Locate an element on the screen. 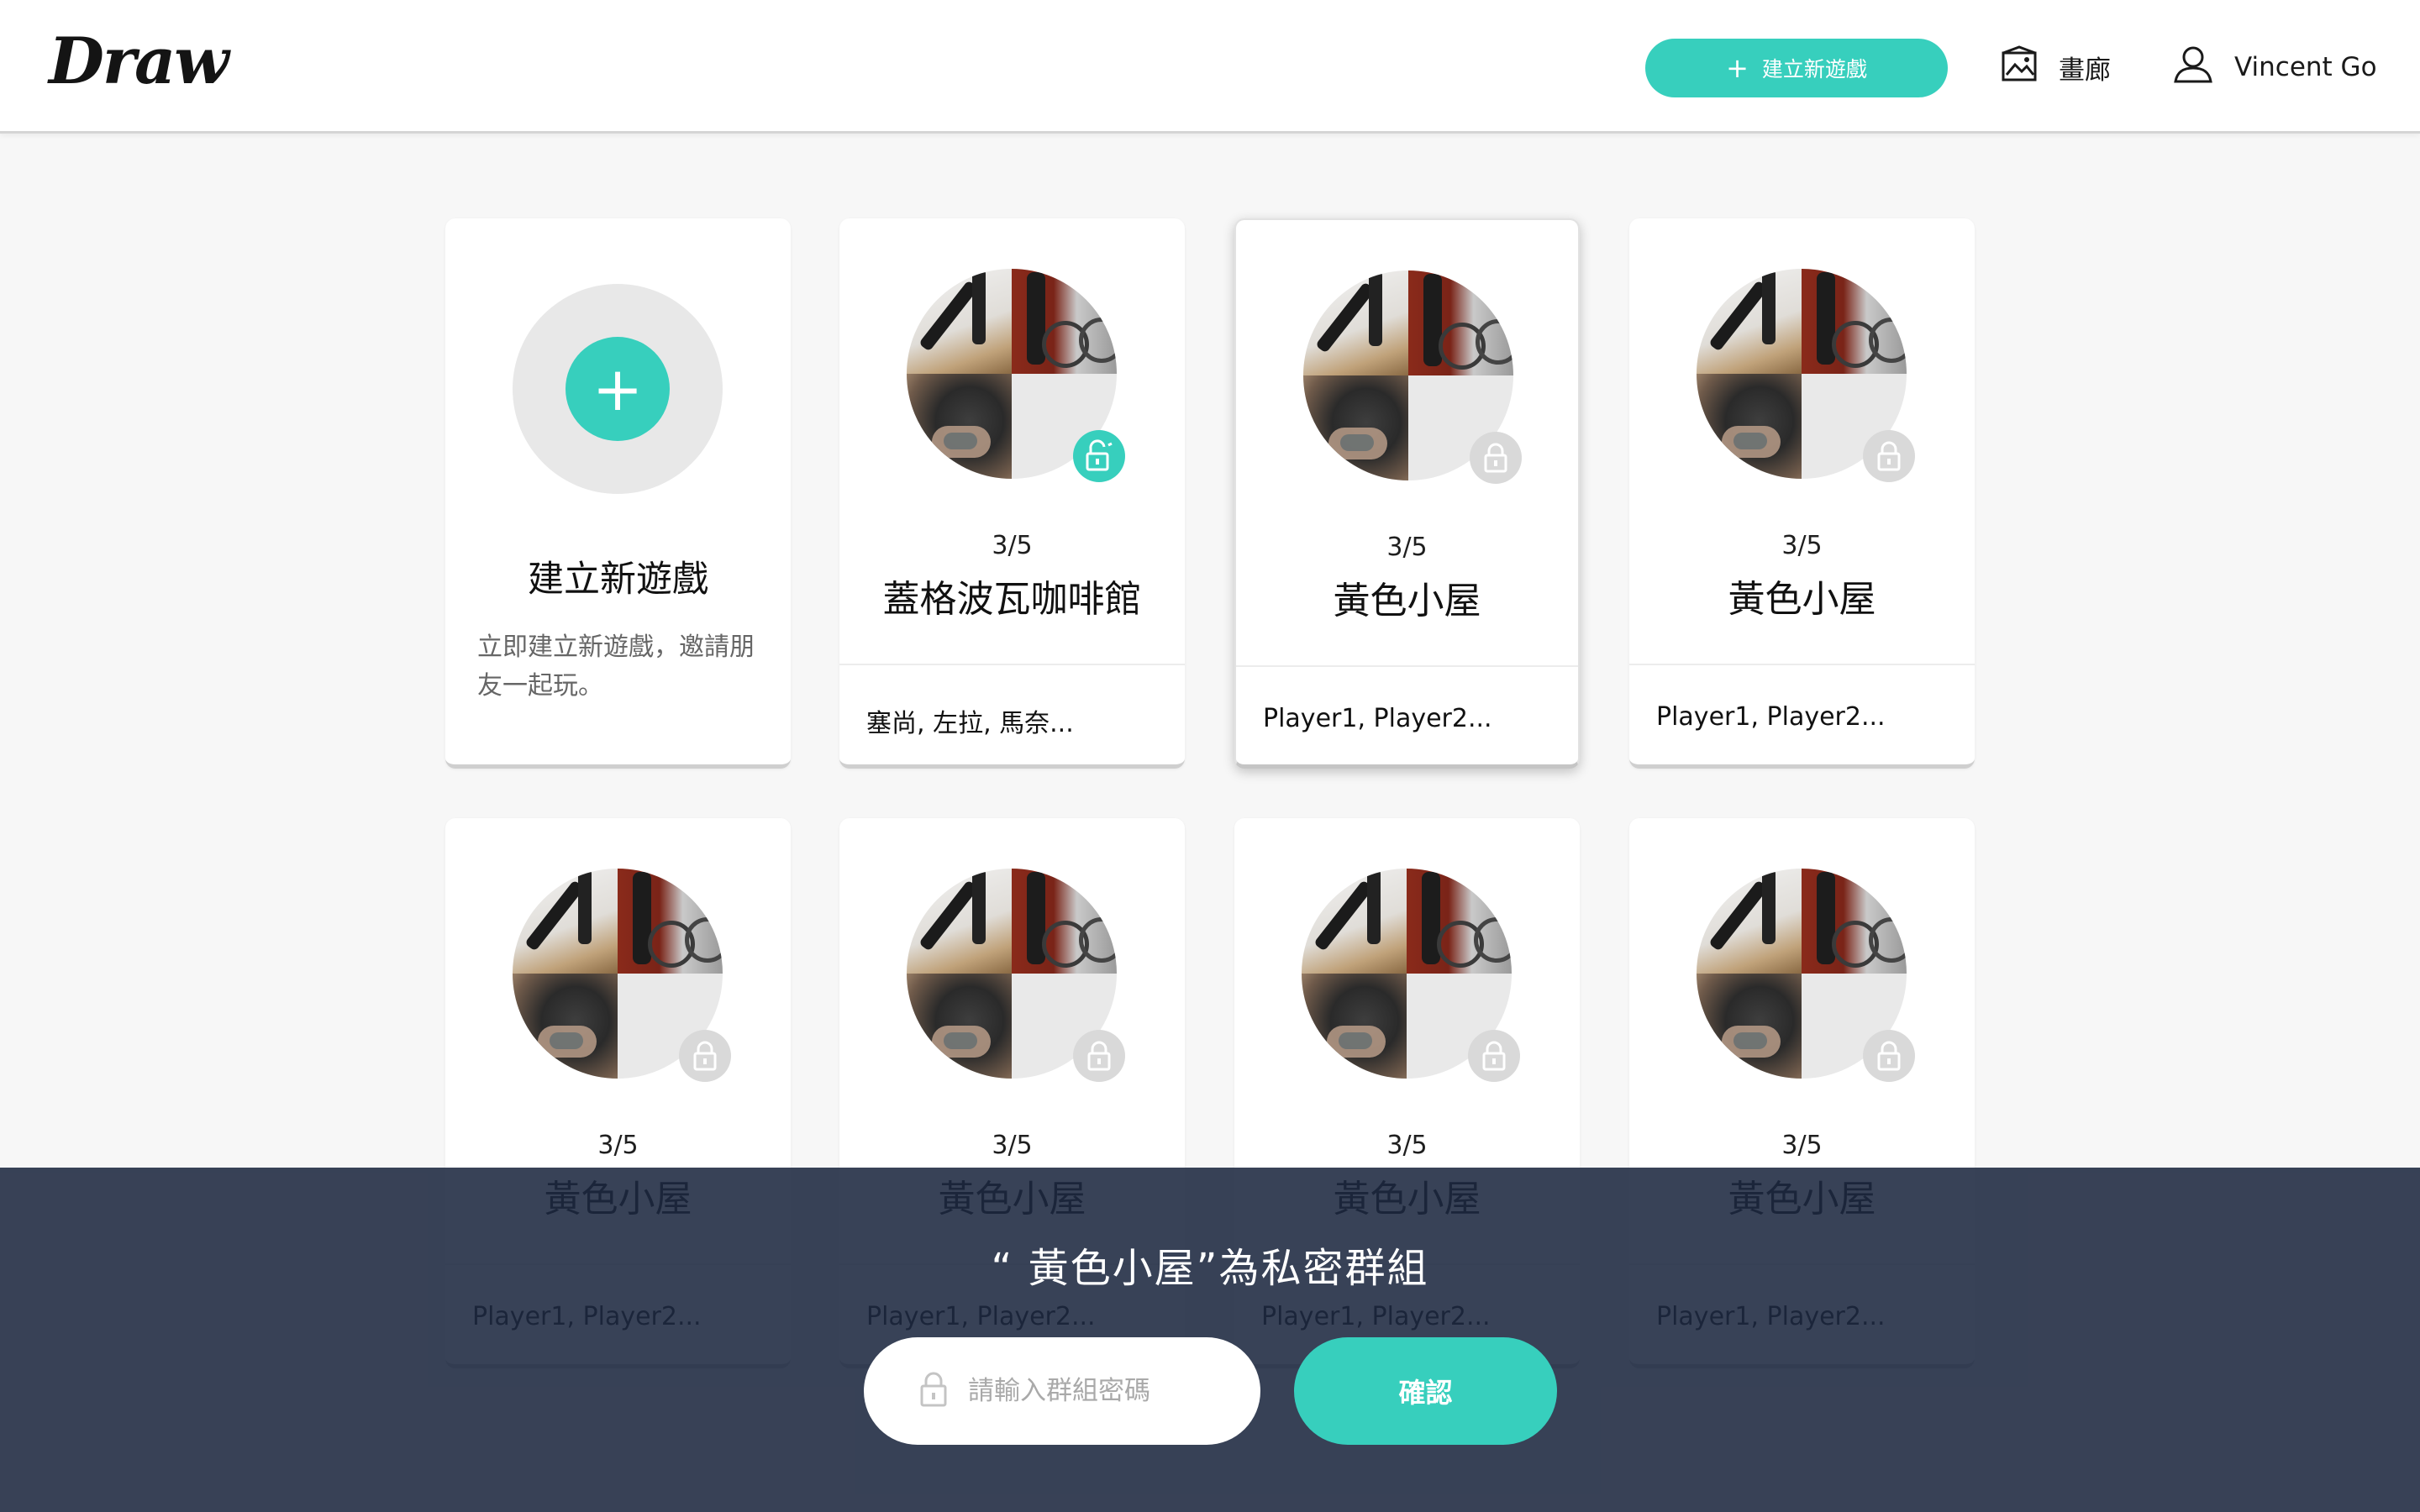 The width and height of the screenshot is (2420, 1512). user-name: Vincent Go is located at coordinates (2305, 67).